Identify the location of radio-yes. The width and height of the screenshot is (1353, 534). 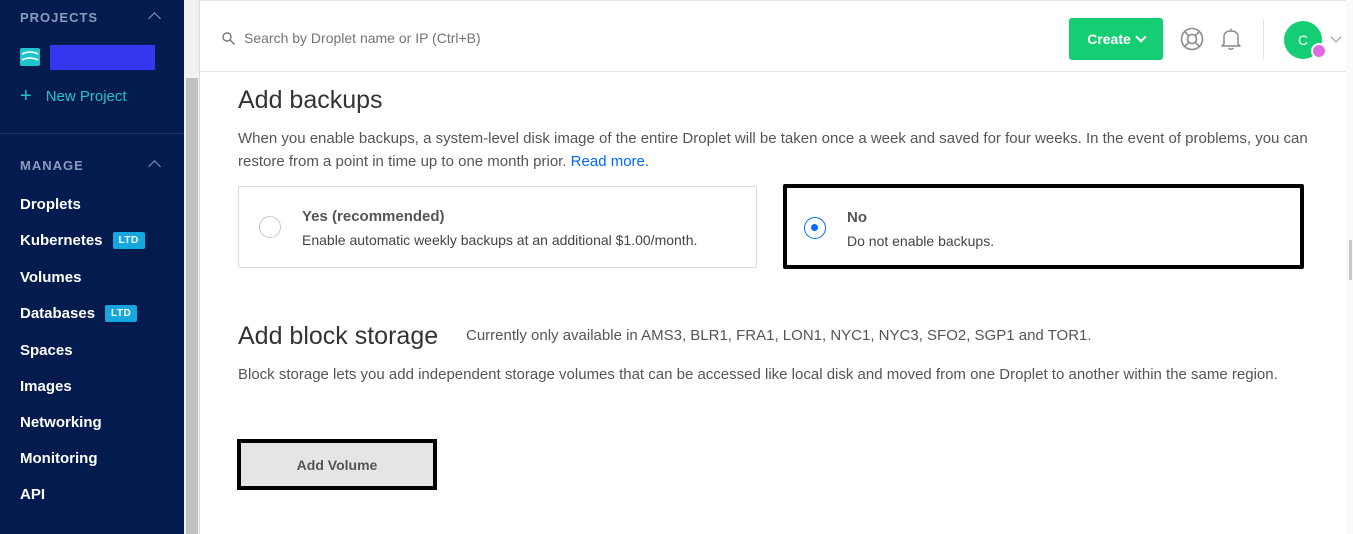
(270, 227).